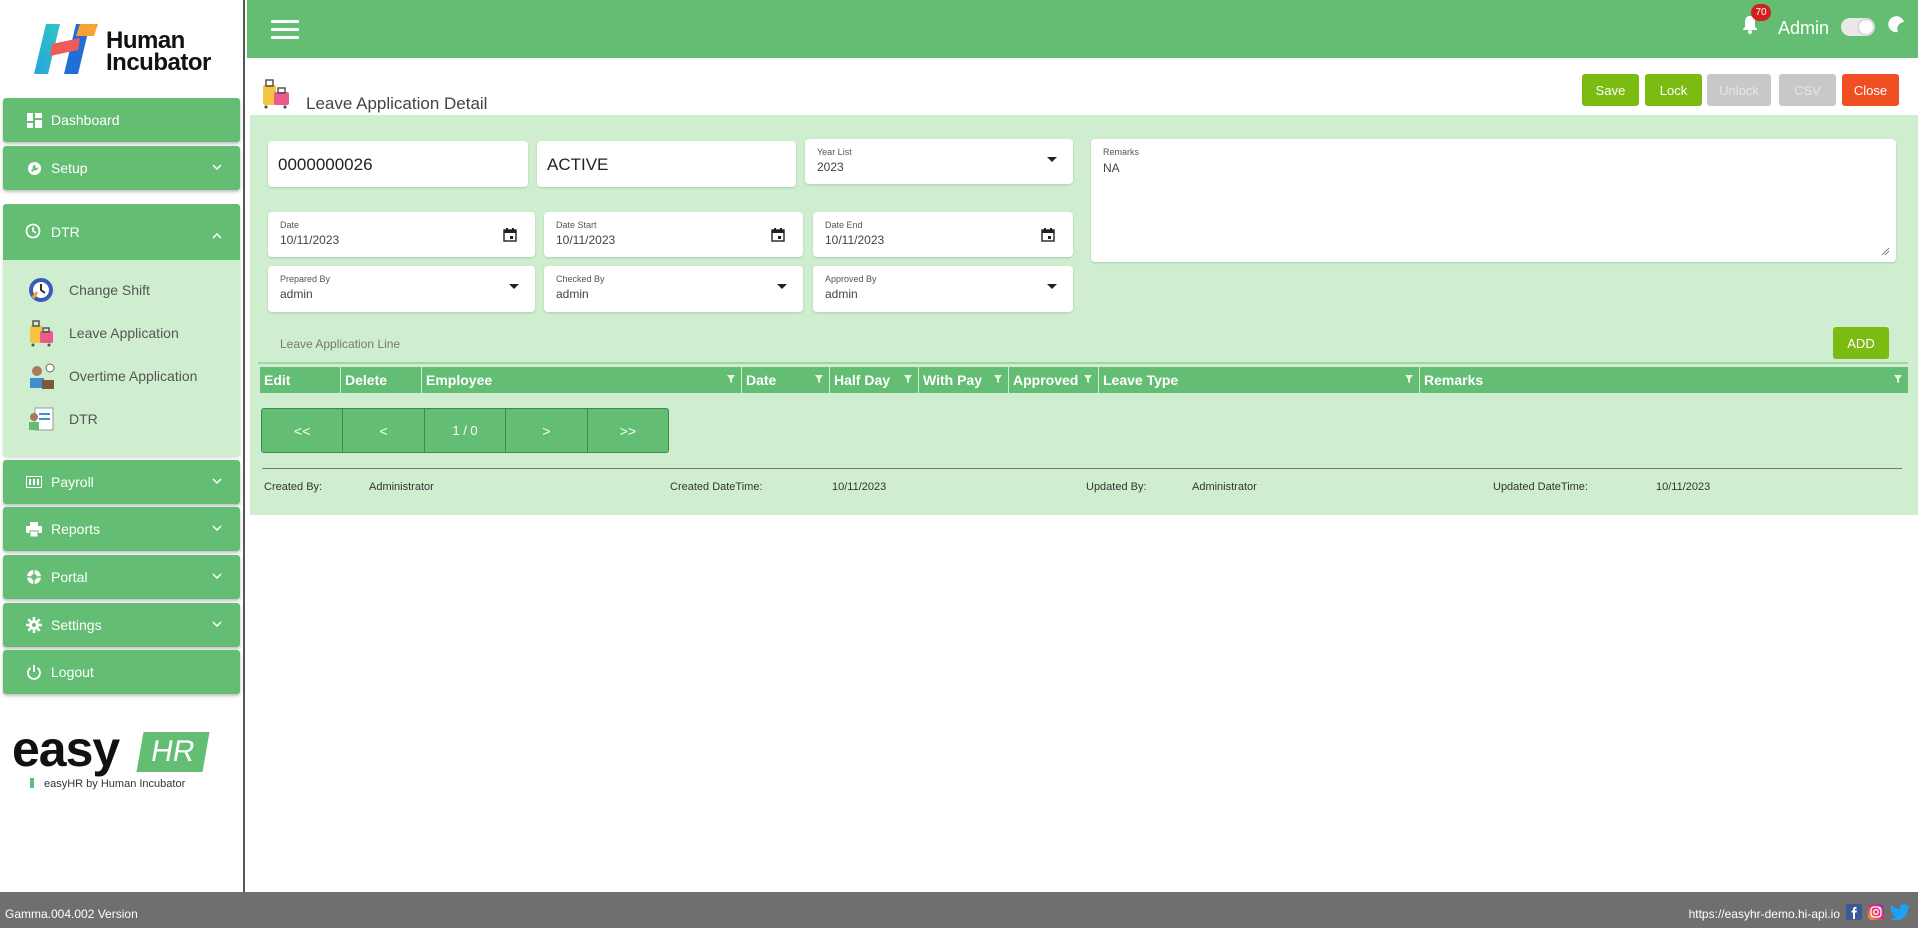 This screenshot has width=1918, height=928. What do you see at coordinates (666, 164) in the screenshot?
I see `status-field: ACTIVE` at bounding box center [666, 164].